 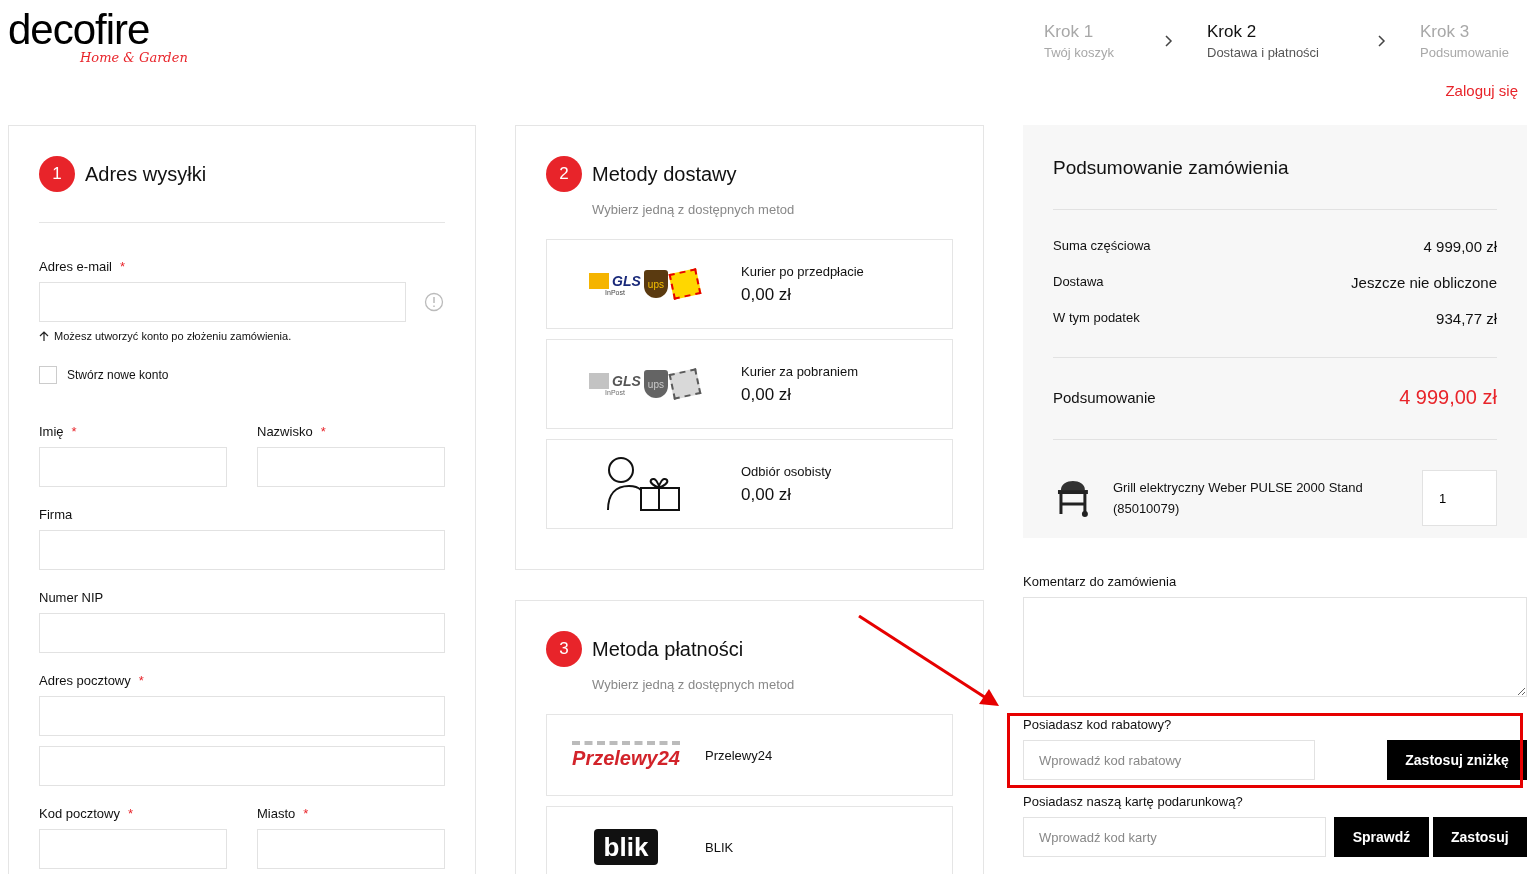 I want to click on summary-title: Podsumowanie zamówienia, so click(x=1171, y=167).